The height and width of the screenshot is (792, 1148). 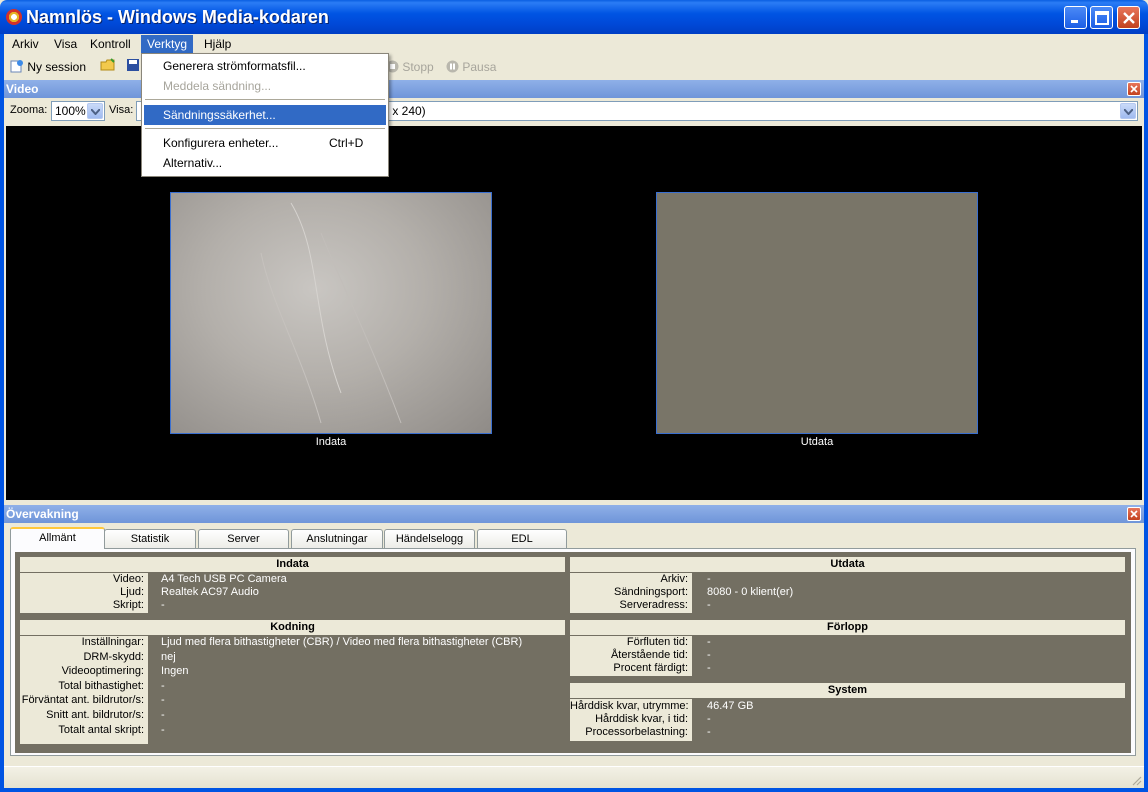 What do you see at coordinates (750, 592) in the screenshot?
I see `output-port-value: 8080 - 0 klient(er)` at bounding box center [750, 592].